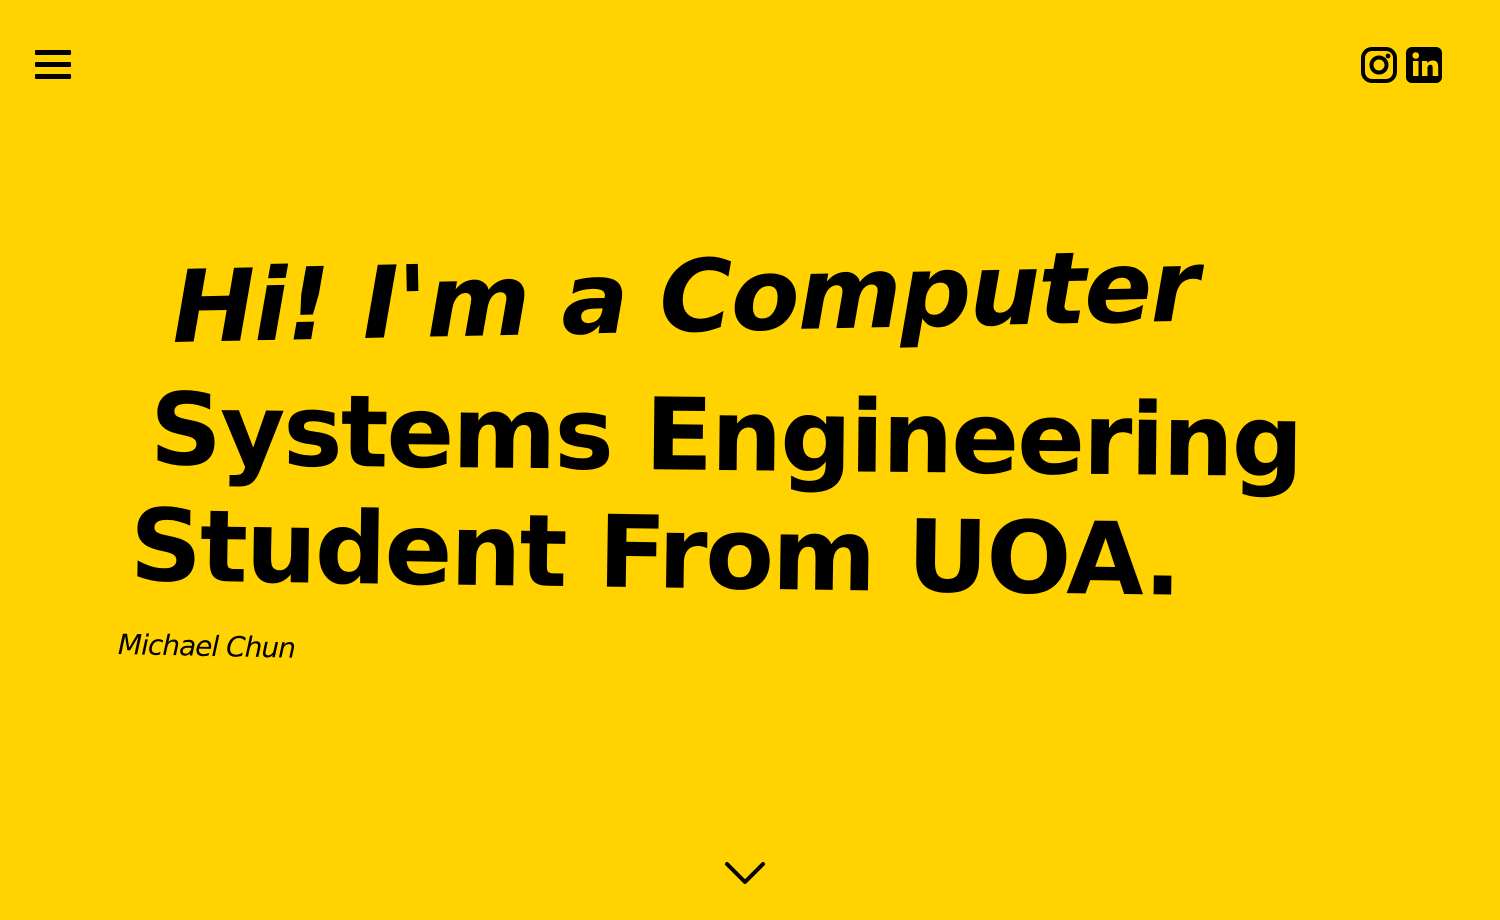 This screenshot has width=1500, height=920. What do you see at coordinates (684, 296) in the screenshot?
I see `headline-line-1: Hi! I'm a Computer` at bounding box center [684, 296].